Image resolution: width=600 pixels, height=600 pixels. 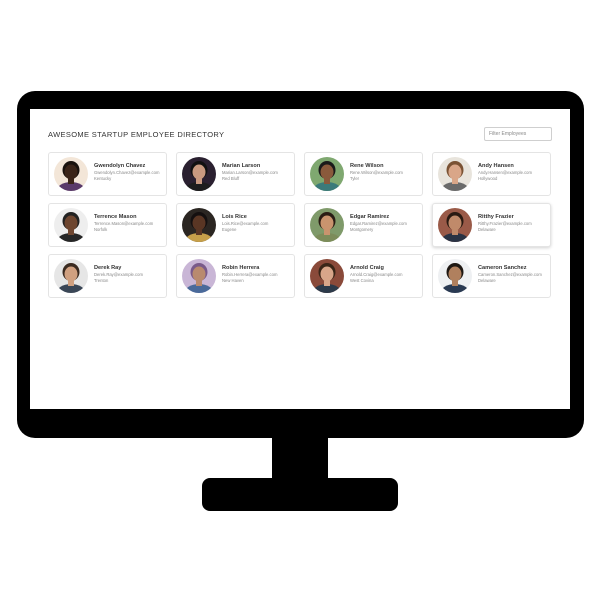 What do you see at coordinates (300, 459) in the screenshot?
I see `monitor-neck` at bounding box center [300, 459].